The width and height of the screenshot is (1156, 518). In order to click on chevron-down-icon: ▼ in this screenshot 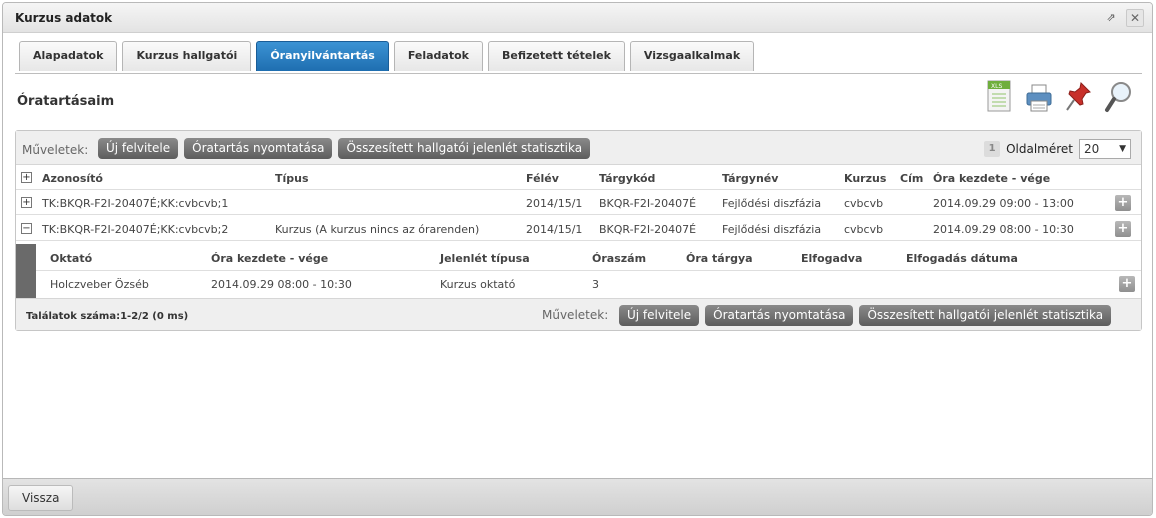, I will do `click(1122, 149)`.